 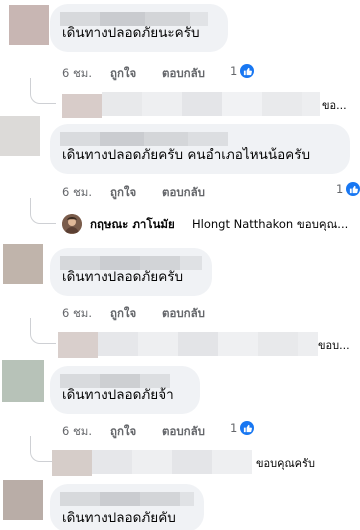 I want to click on comment-5: เดินทางปลอดภัยคับ, so click(x=180, y=504).